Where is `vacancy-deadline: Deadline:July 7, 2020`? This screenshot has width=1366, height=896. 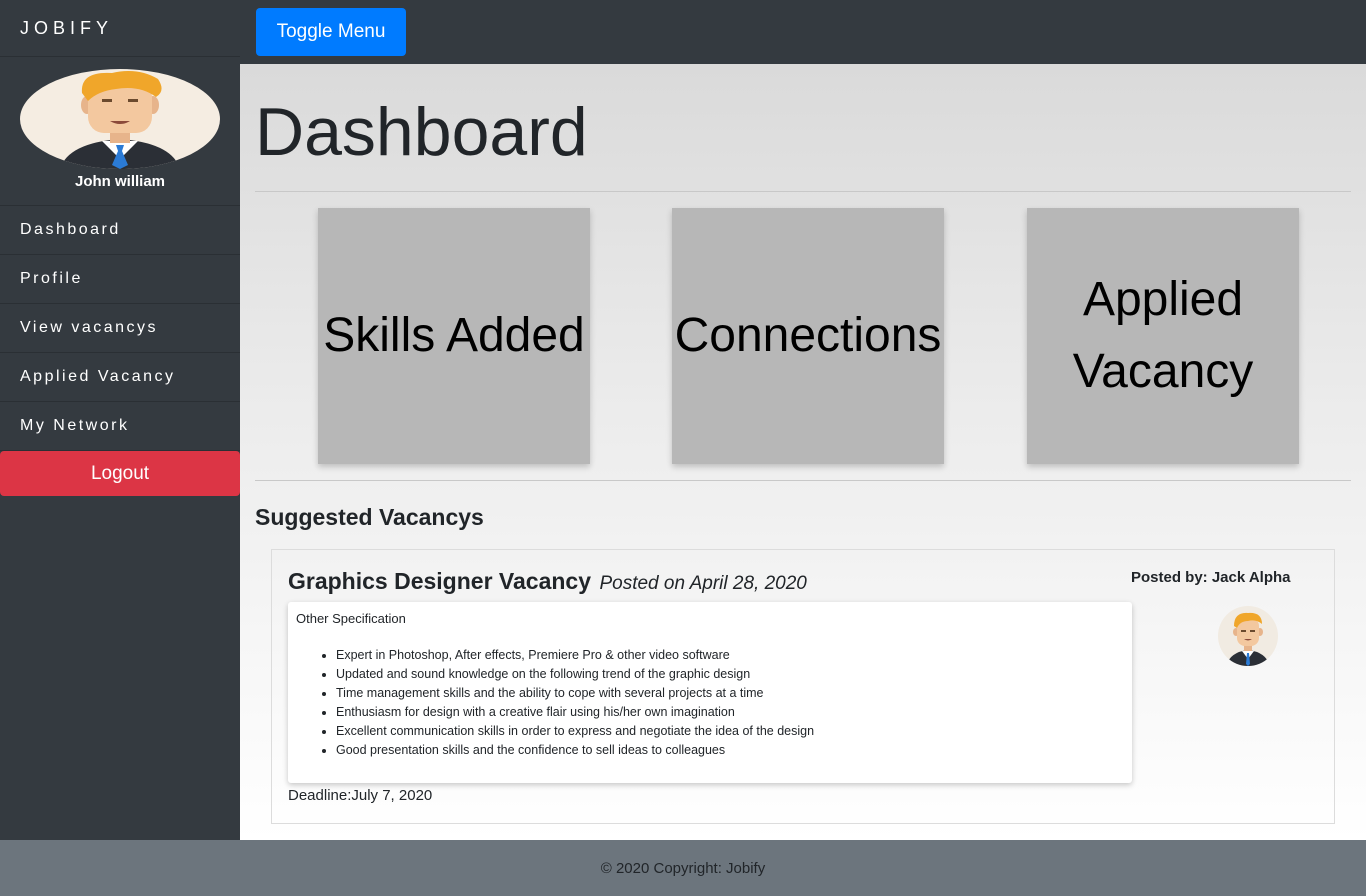
vacancy-deadline: Deadline:July 7, 2020 is located at coordinates (360, 795).